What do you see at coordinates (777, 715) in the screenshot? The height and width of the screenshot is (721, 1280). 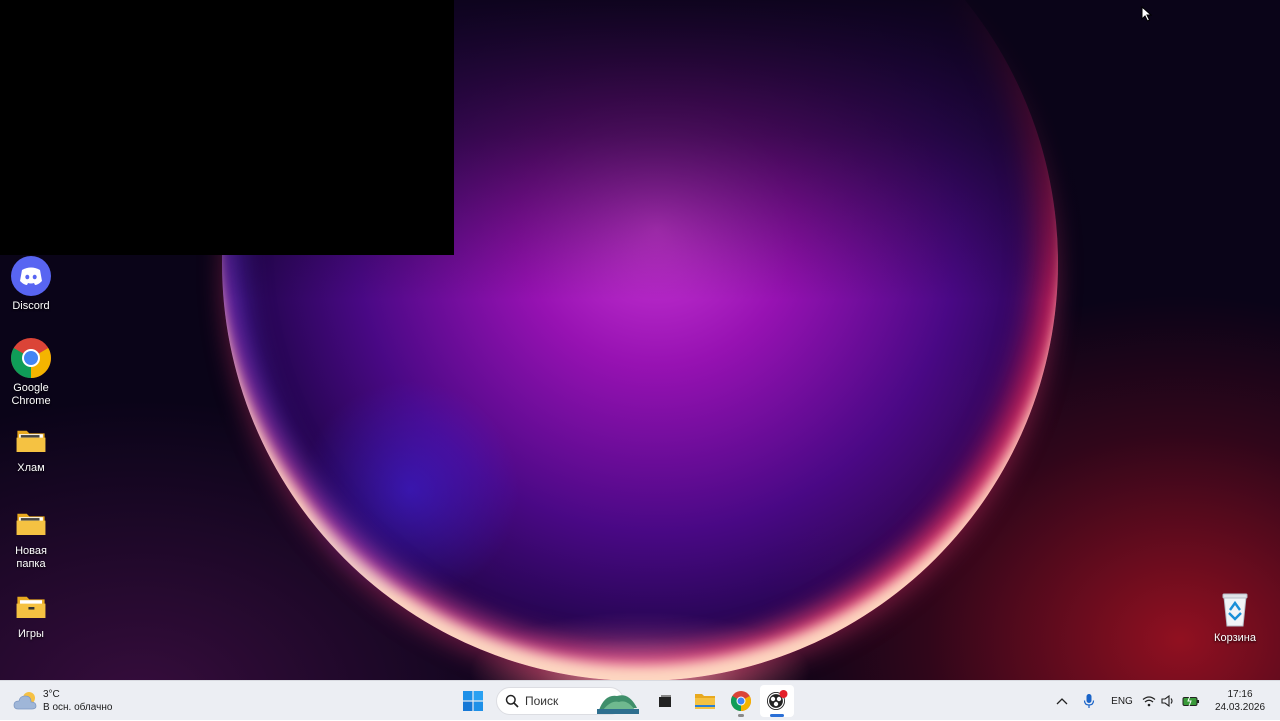 I see `active-indicator` at bounding box center [777, 715].